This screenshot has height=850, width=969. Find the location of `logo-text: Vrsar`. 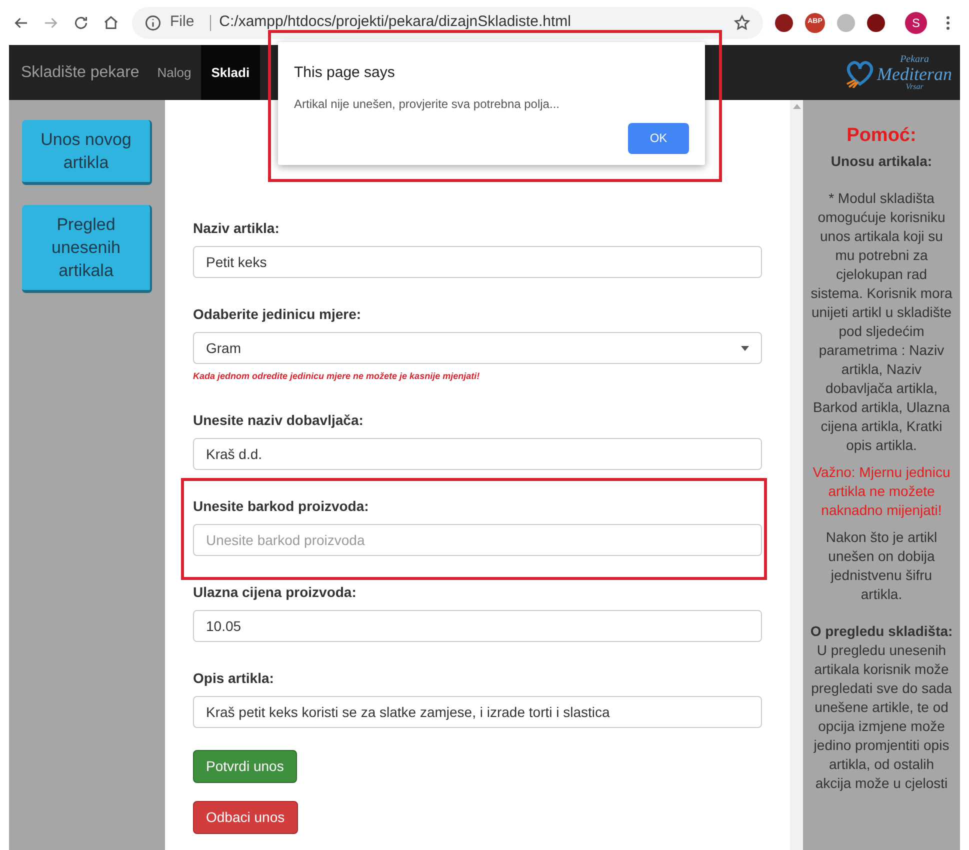

logo-text: Vrsar is located at coordinates (915, 86).